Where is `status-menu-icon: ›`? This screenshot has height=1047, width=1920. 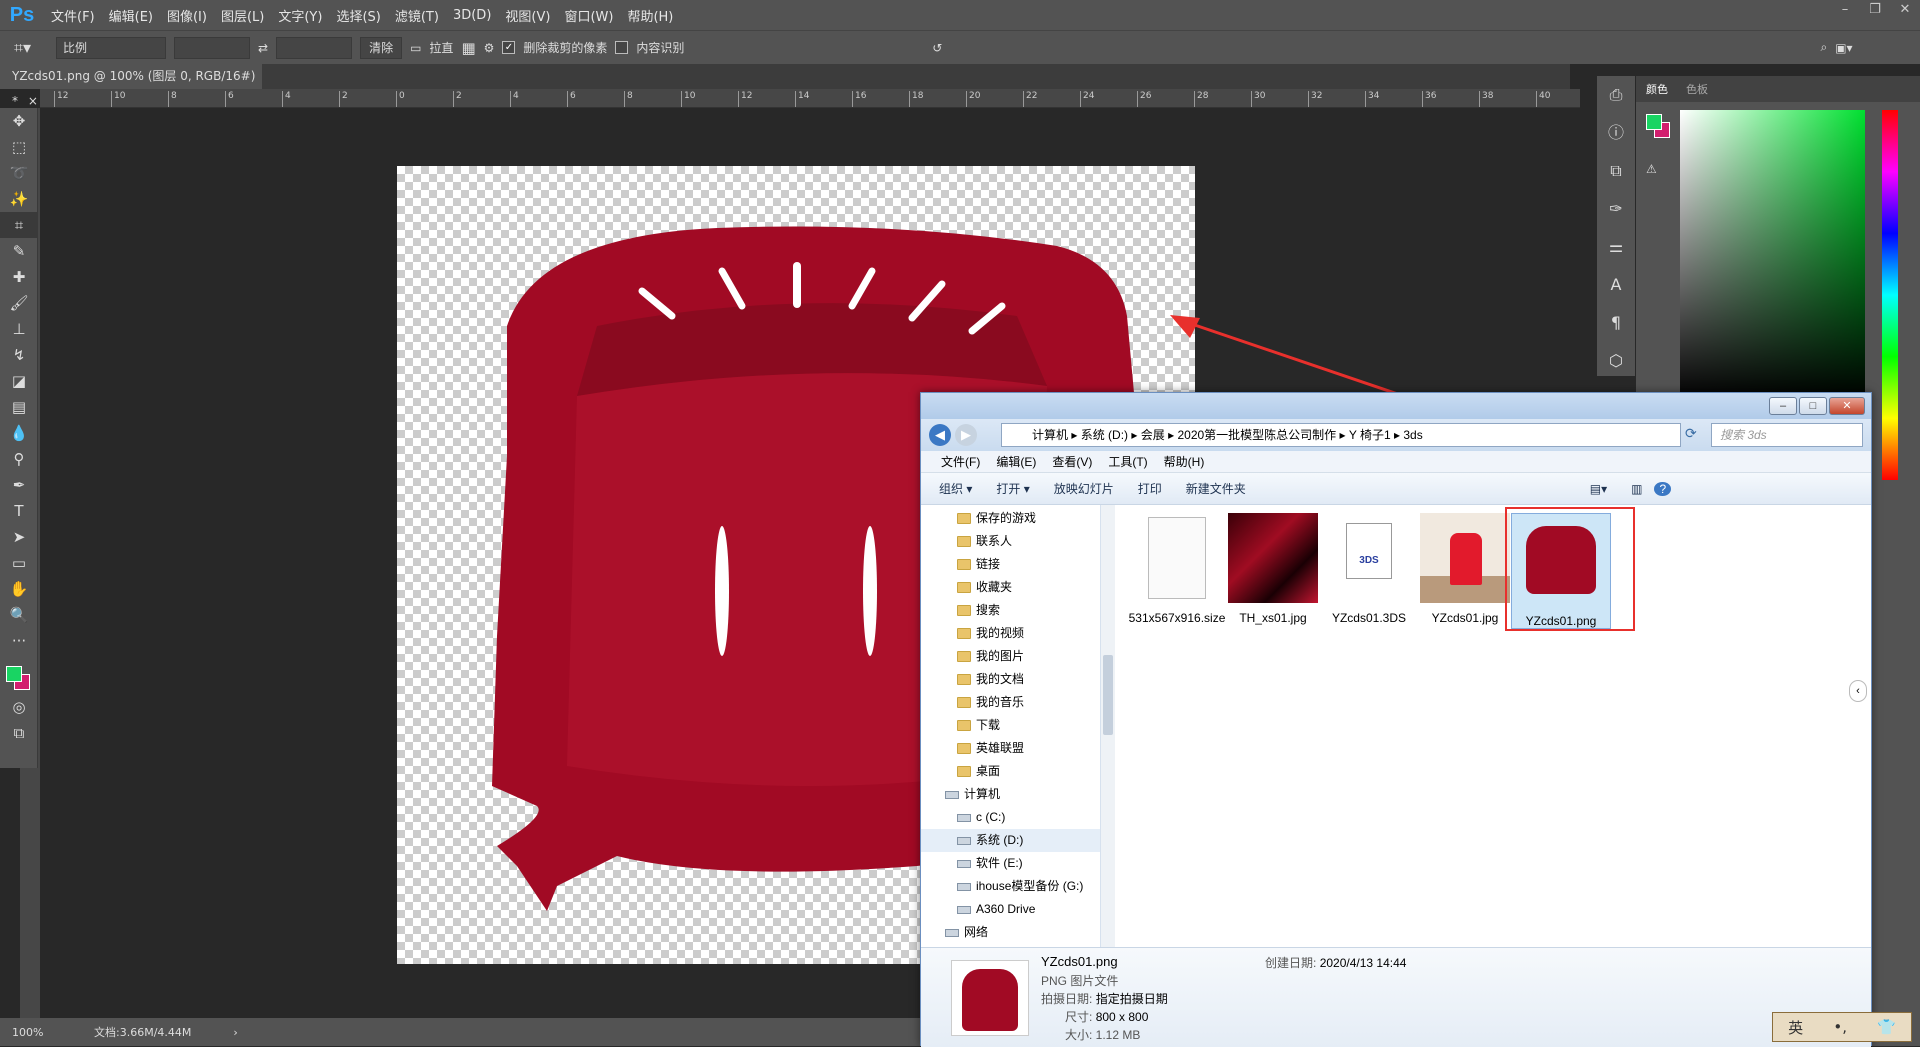
status-menu-icon: › is located at coordinates (235, 1032).